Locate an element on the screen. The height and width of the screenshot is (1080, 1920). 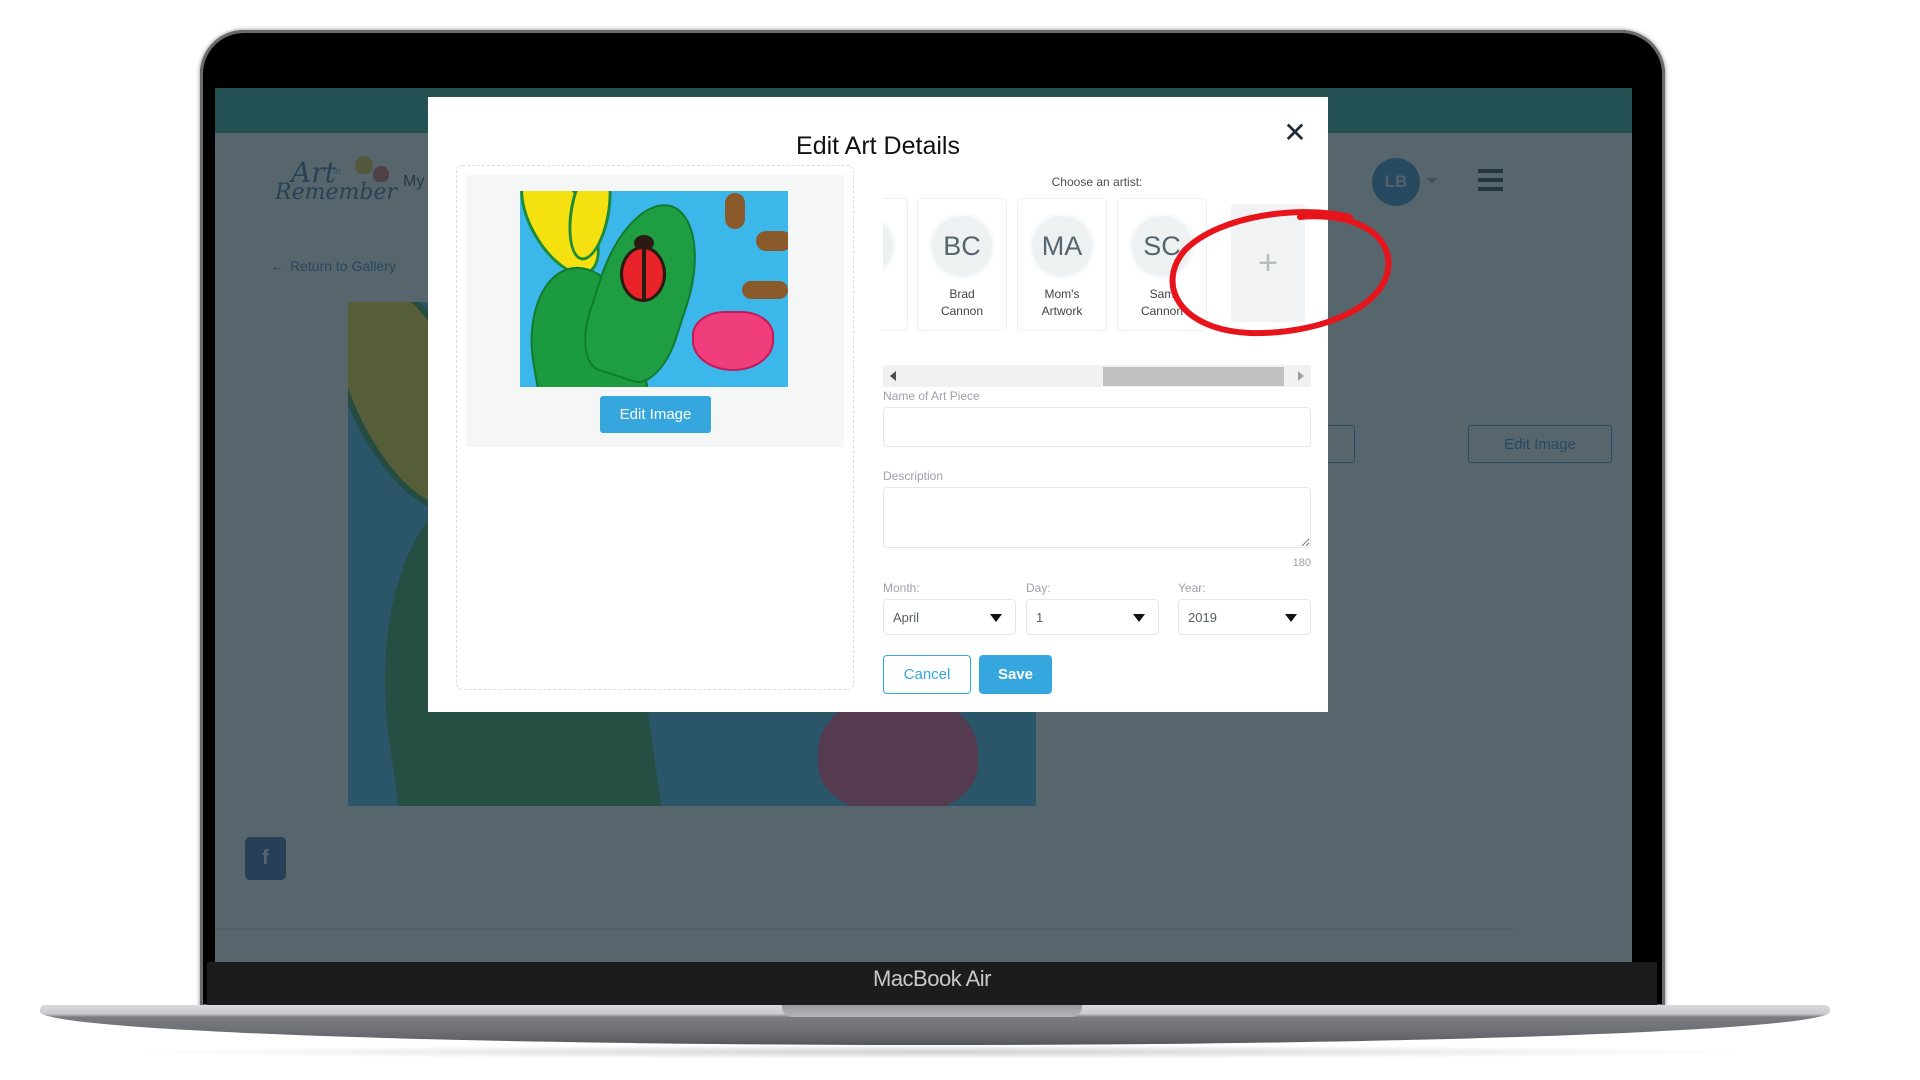
artist-card: BC Brad Cannon is located at coordinates (962, 264).